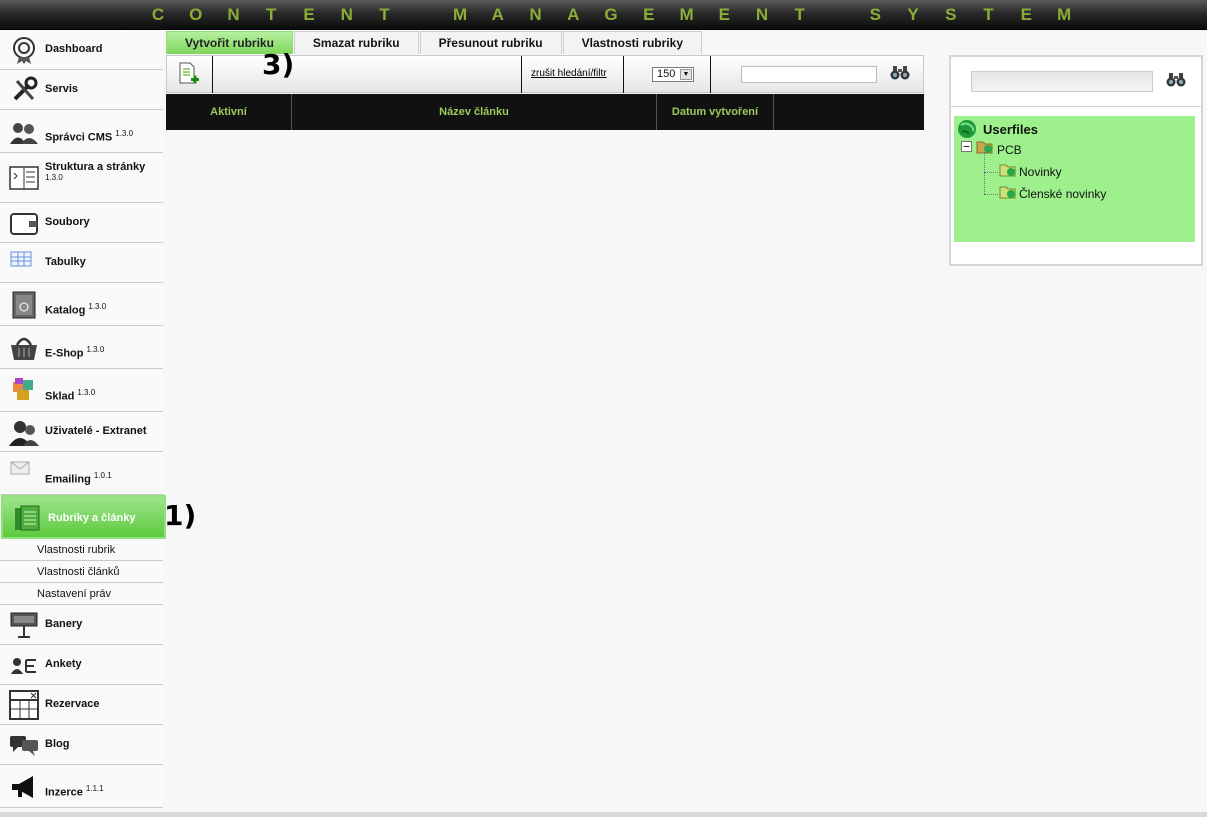 The height and width of the screenshot is (817, 1207). I want to click on per-page-value: 150, so click(666, 74).